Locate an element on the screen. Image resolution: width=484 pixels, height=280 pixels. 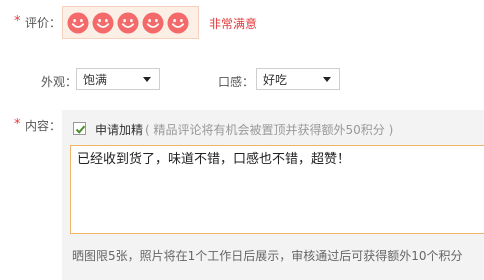
rating-text: 非常满意 is located at coordinates (233, 24).